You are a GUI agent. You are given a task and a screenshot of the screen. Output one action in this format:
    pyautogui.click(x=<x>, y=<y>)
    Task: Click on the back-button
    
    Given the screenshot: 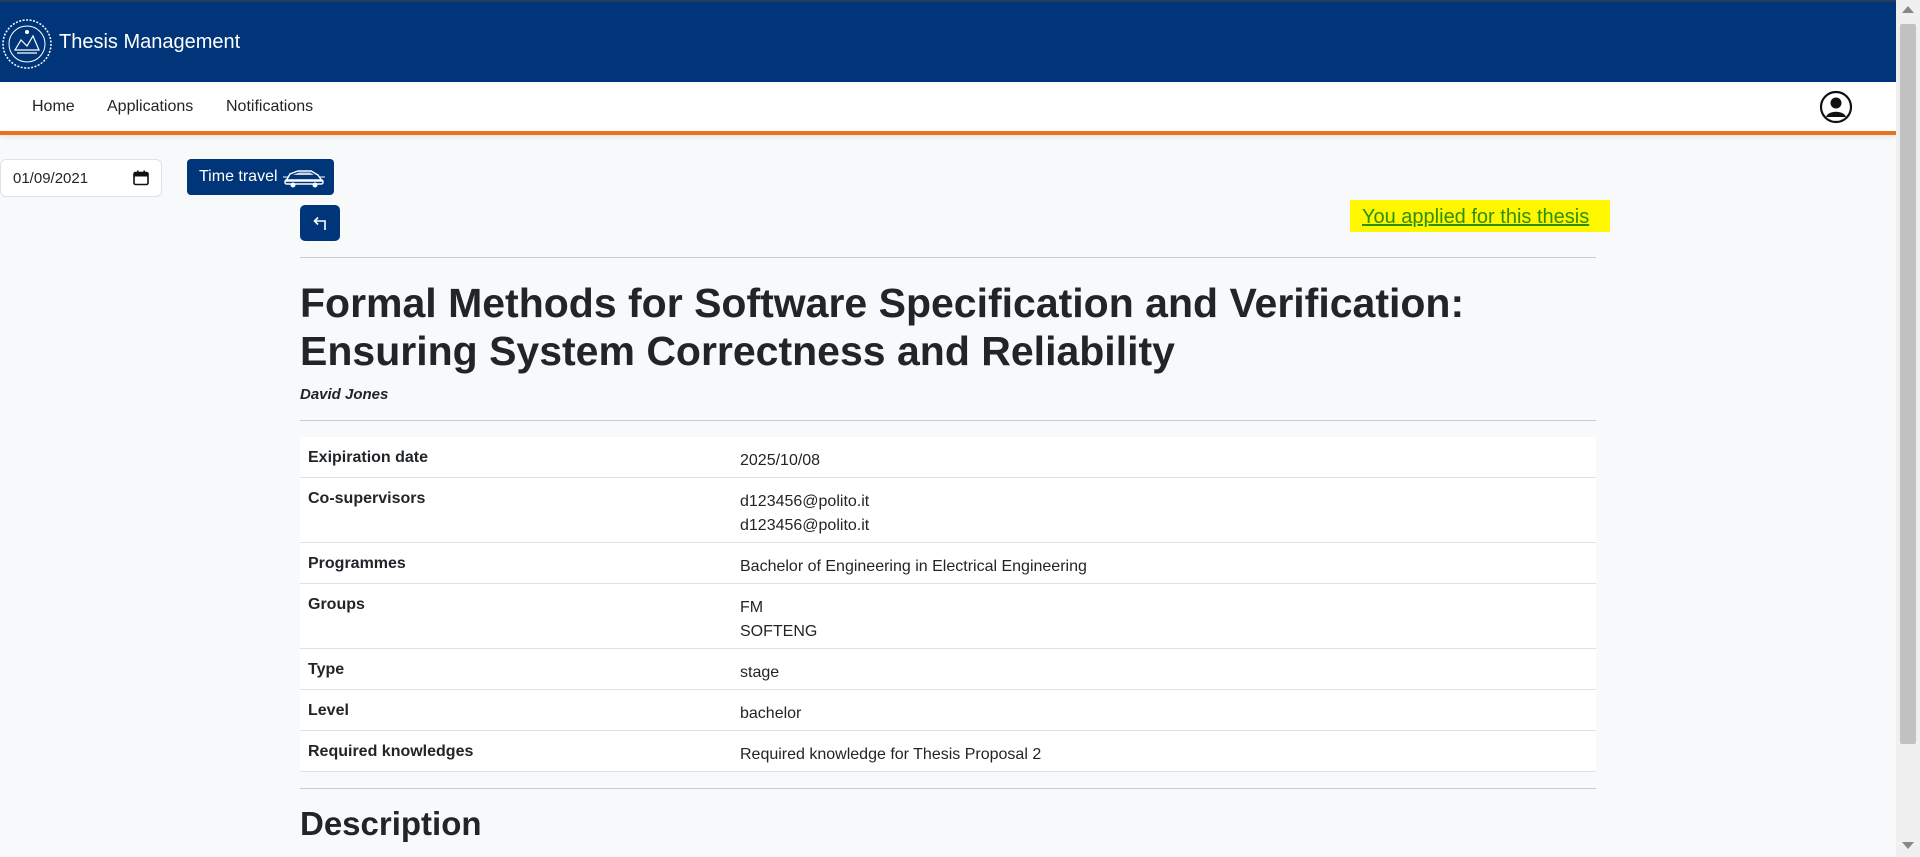 What is the action you would take?
    pyautogui.click(x=320, y=223)
    